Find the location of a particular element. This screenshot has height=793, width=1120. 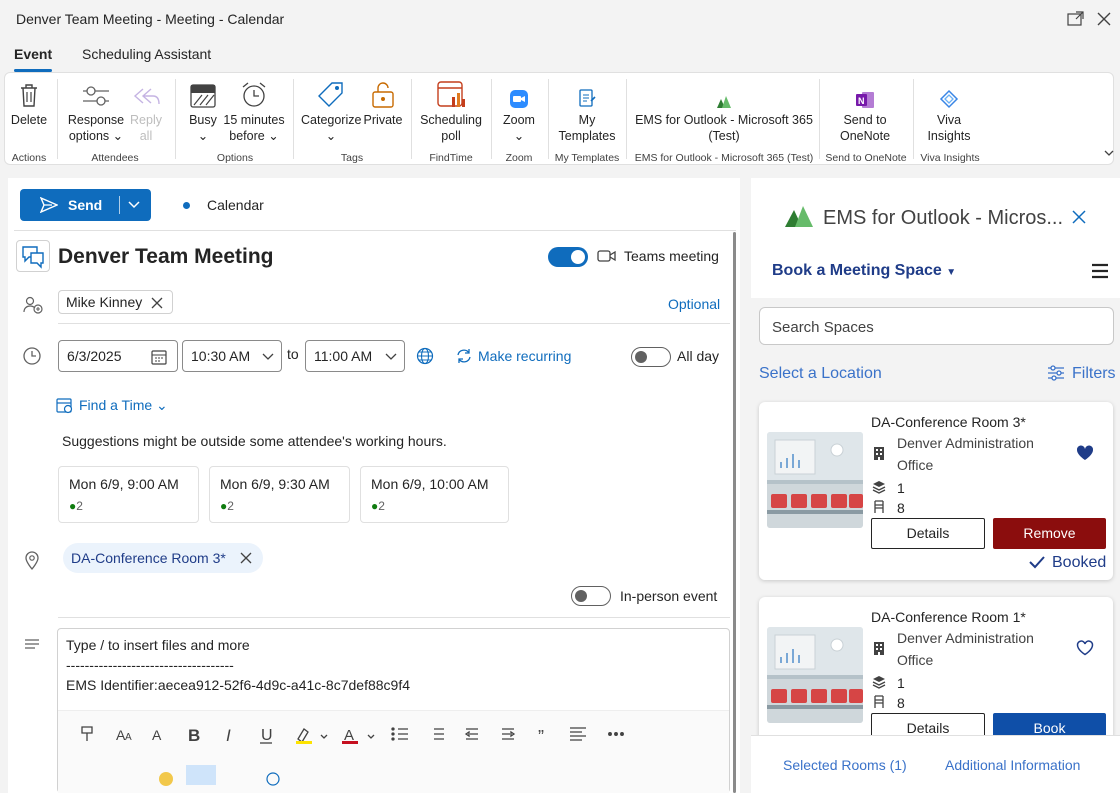

lock-icon is located at coordinates (383, 93).